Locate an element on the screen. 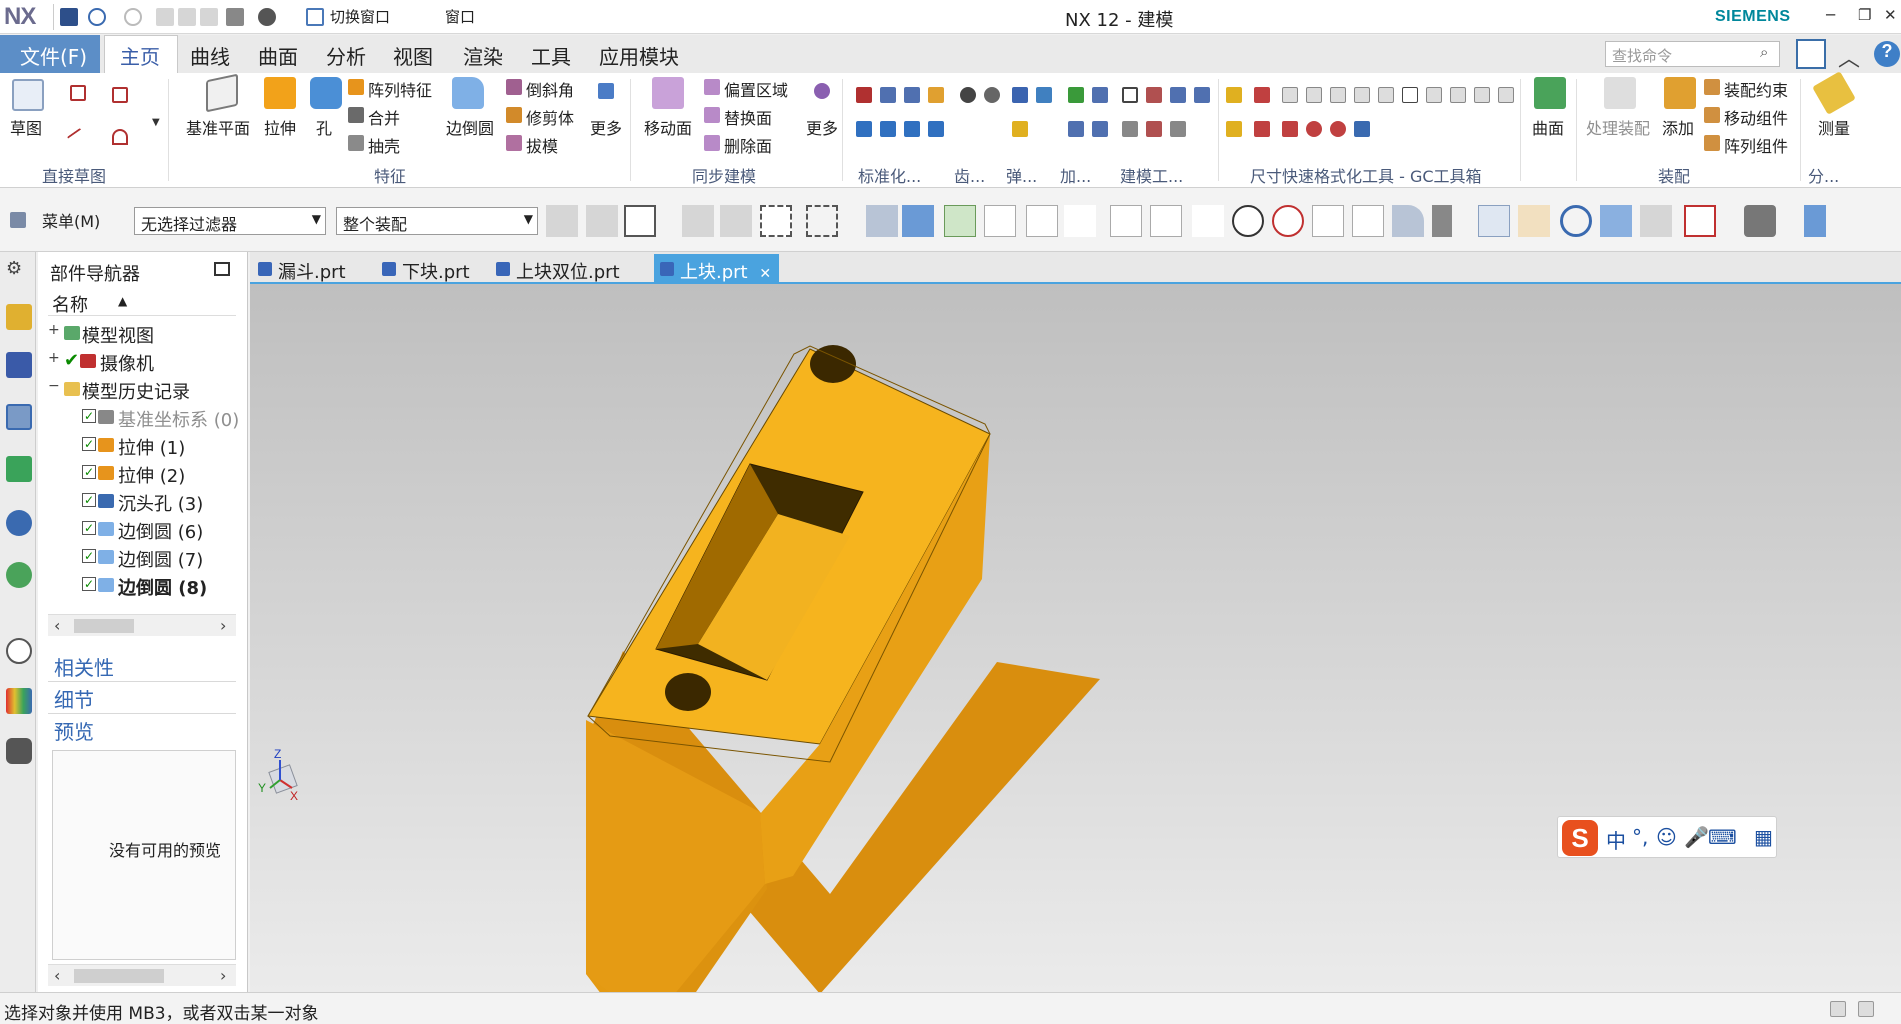 Image resolution: width=1901 pixels, height=1024 pixels. restore-icon: ❐ is located at coordinates (1864, 15).